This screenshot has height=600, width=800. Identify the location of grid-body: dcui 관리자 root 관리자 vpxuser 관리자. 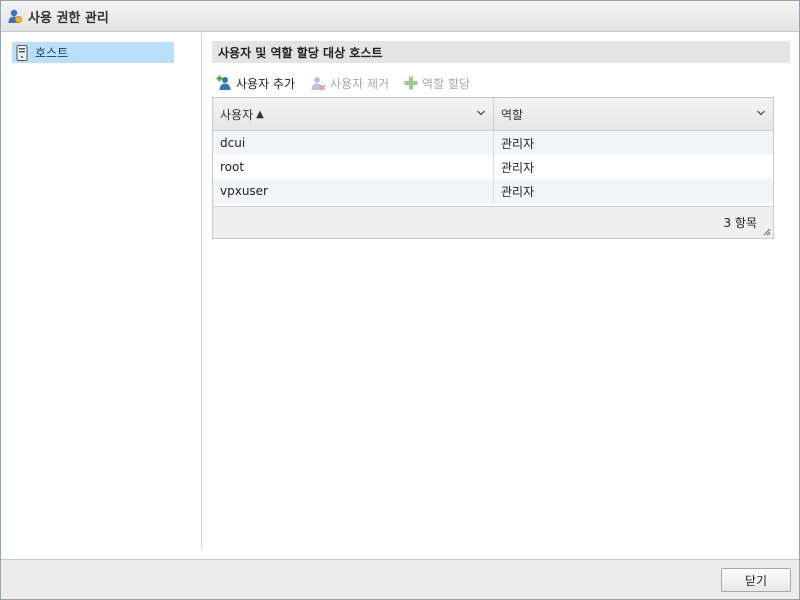
(493, 167).